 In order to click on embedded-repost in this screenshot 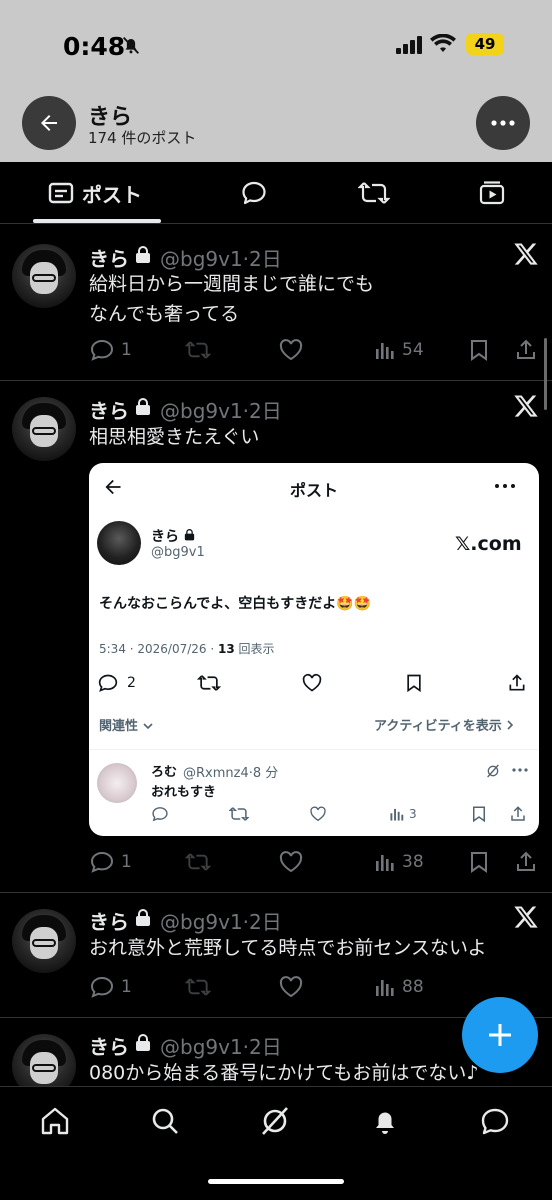, I will do `click(209, 683)`.